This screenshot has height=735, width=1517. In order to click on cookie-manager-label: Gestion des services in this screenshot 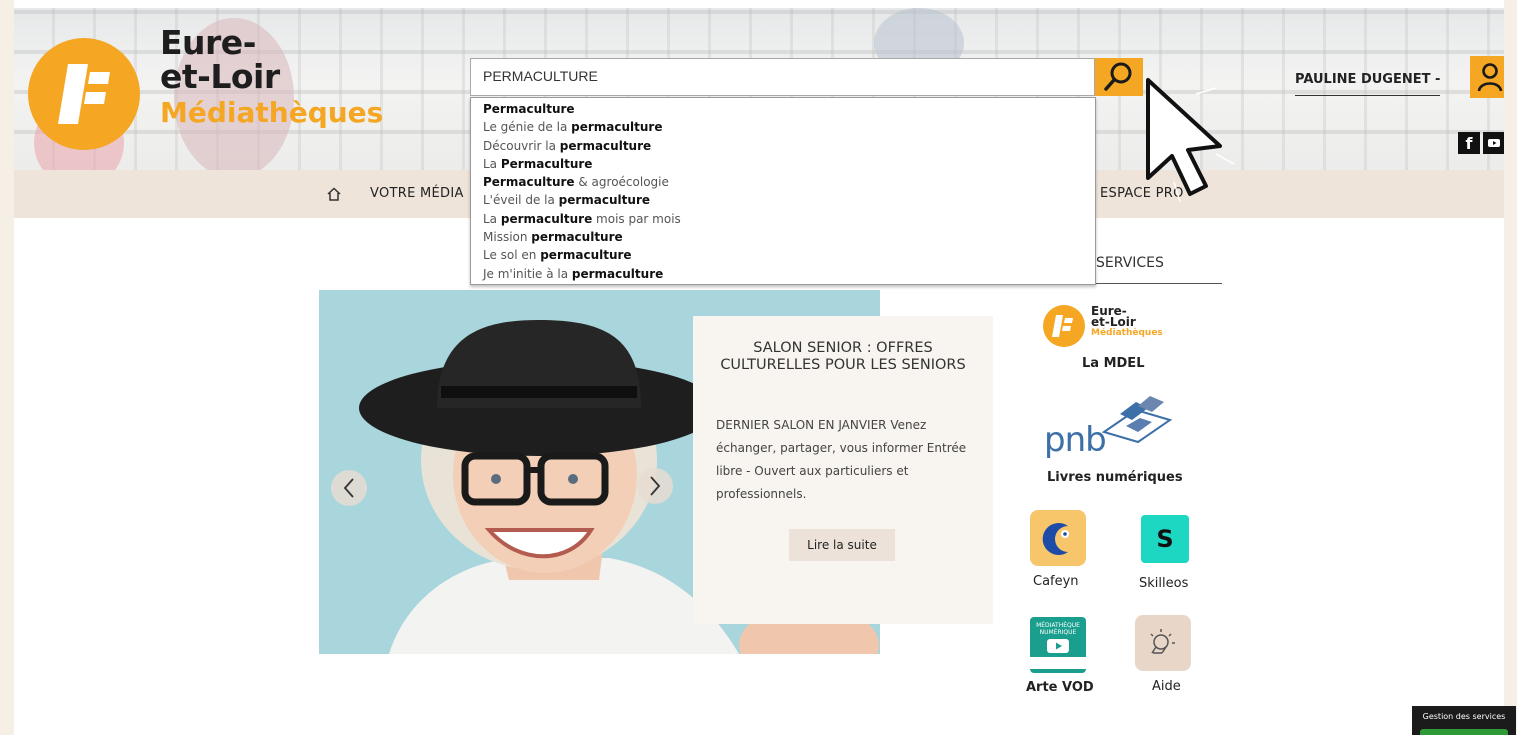, I will do `click(1464, 716)`.